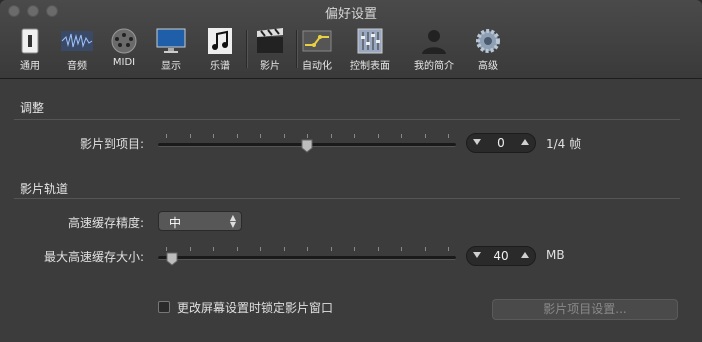 The image size is (702, 342). Describe the element at coordinates (488, 41) in the screenshot. I see `advanced-gear-icon` at that location.